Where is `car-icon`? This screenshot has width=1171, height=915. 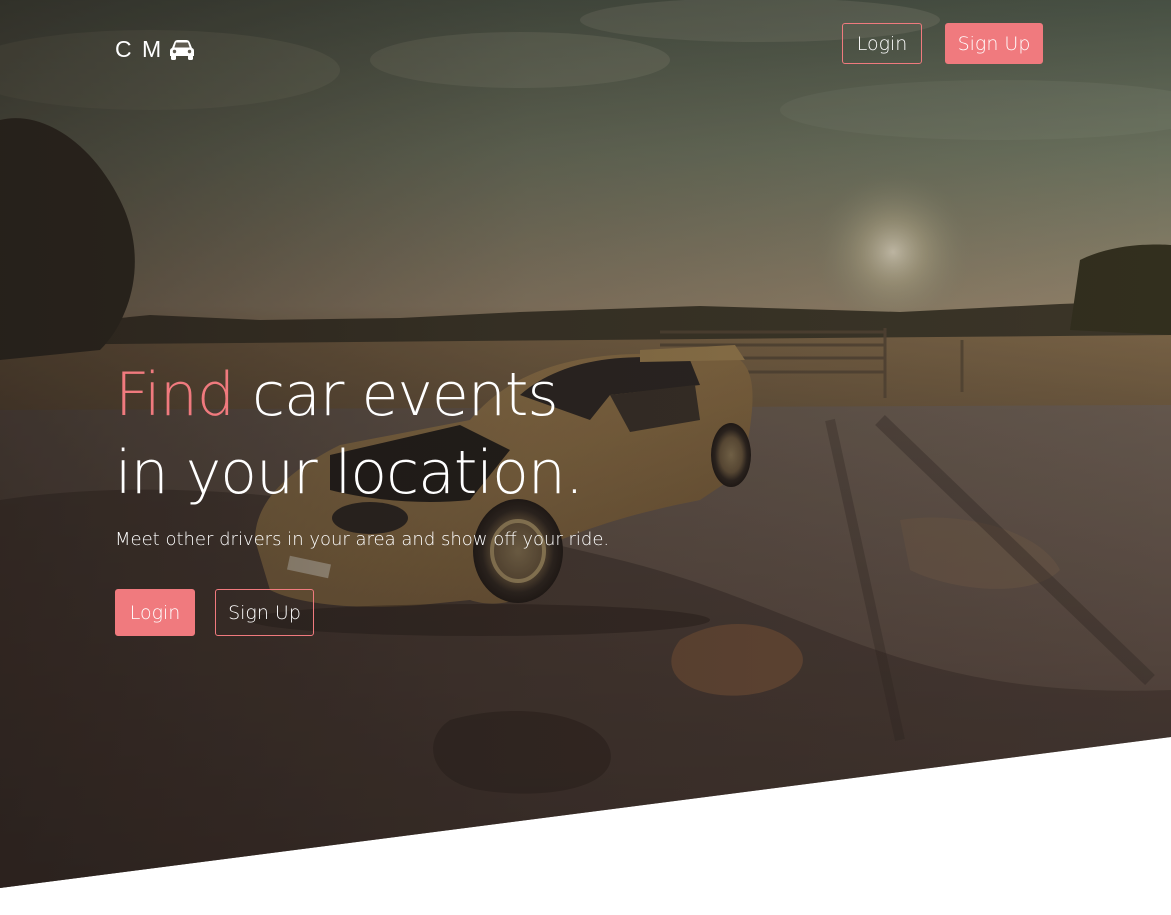
car-icon is located at coordinates (182, 50).